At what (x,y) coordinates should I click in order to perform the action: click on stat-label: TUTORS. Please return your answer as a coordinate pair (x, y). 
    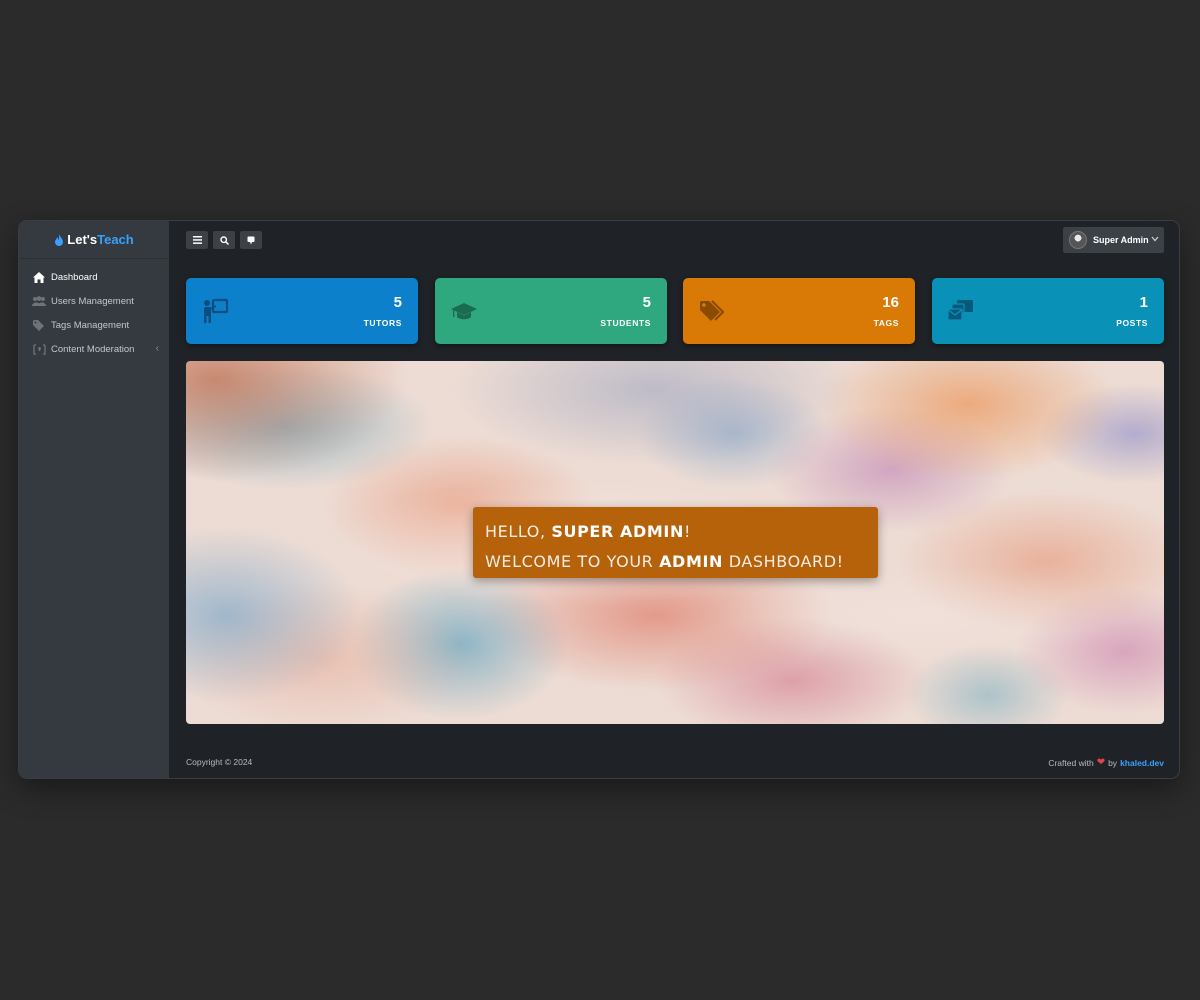
    Looking at the image, I should click on (382, 323).